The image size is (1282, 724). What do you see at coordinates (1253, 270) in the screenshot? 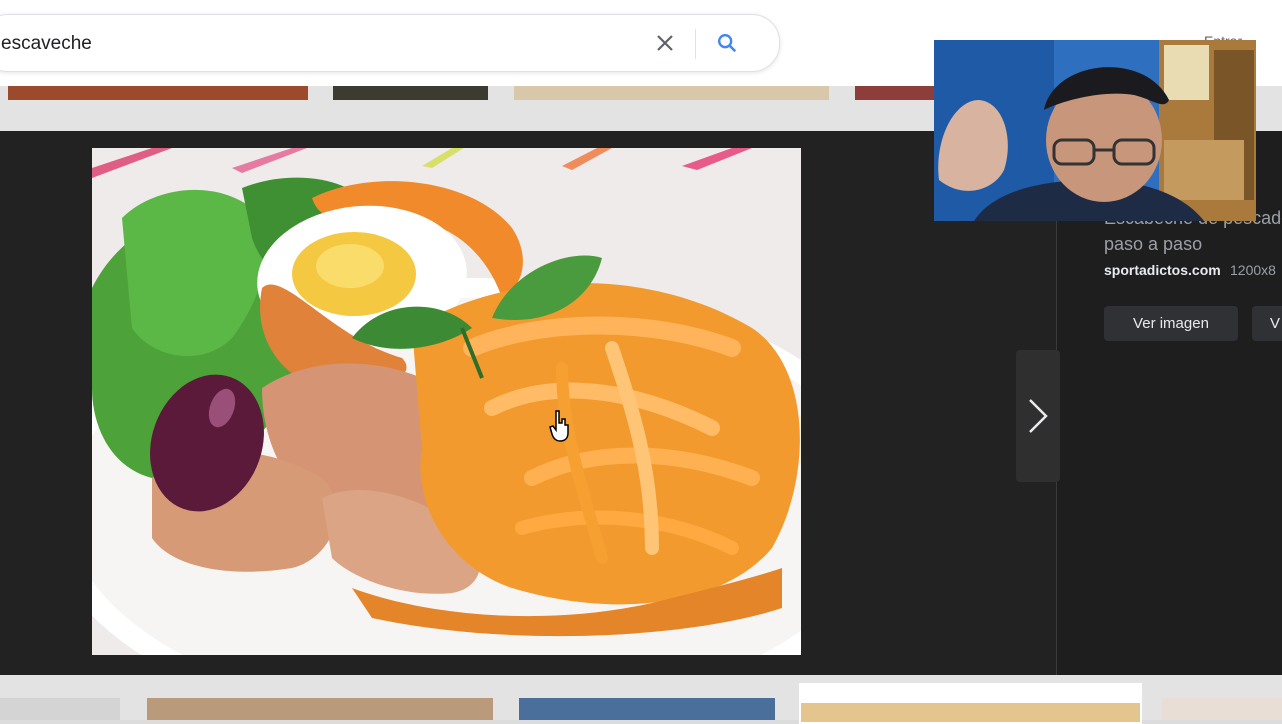
I see `image-dimensions: 1200x8` at bounding box center [1253, 270].